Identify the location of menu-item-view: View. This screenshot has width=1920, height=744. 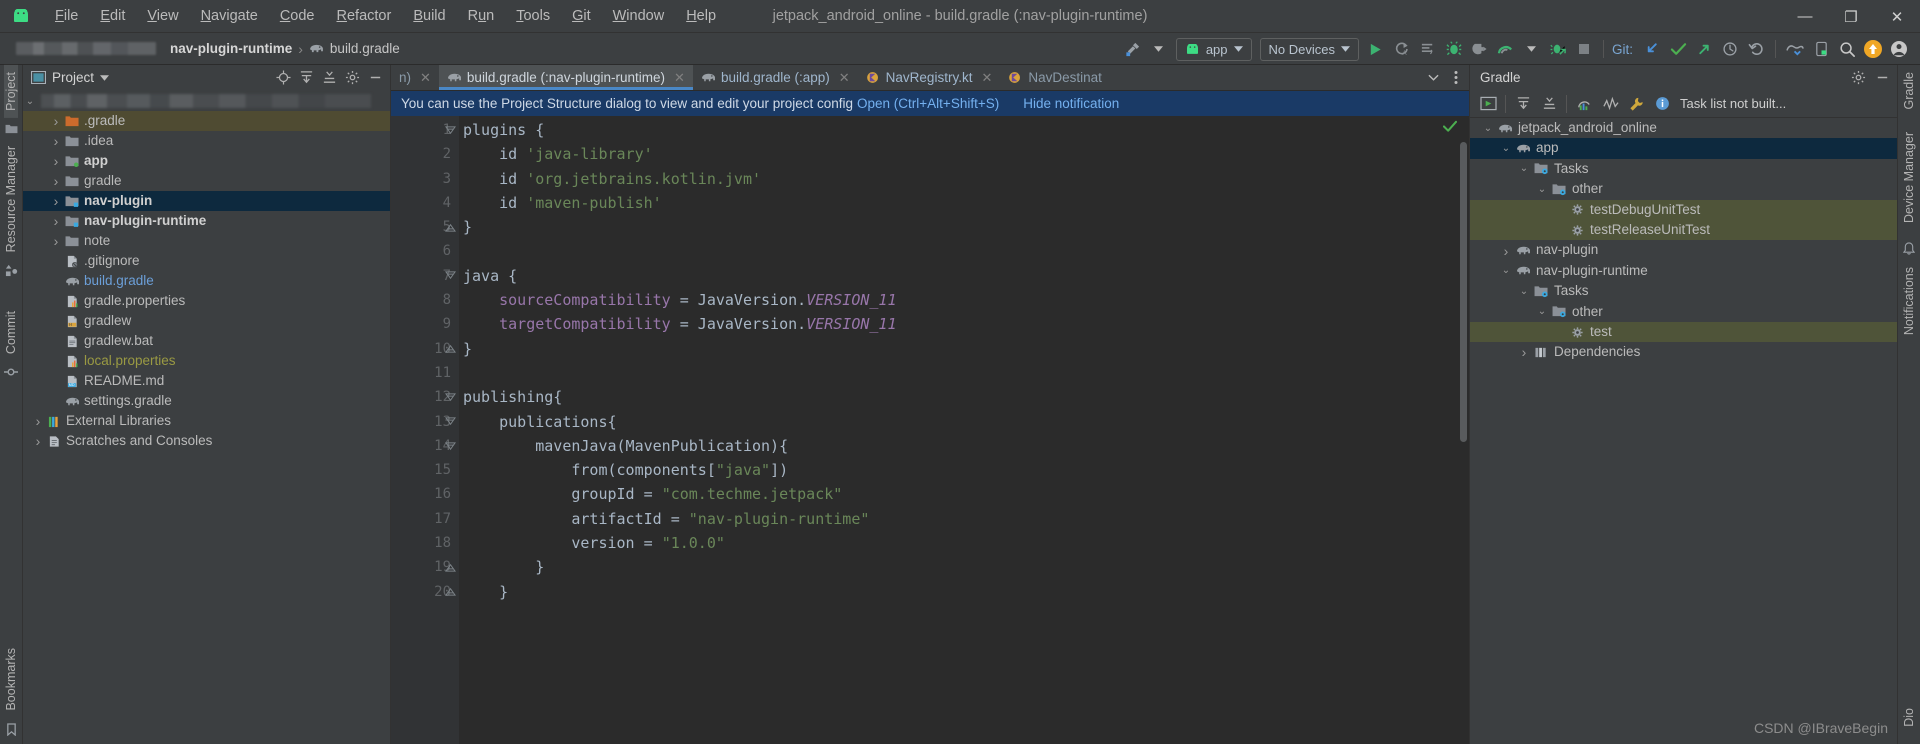
(162, 16).